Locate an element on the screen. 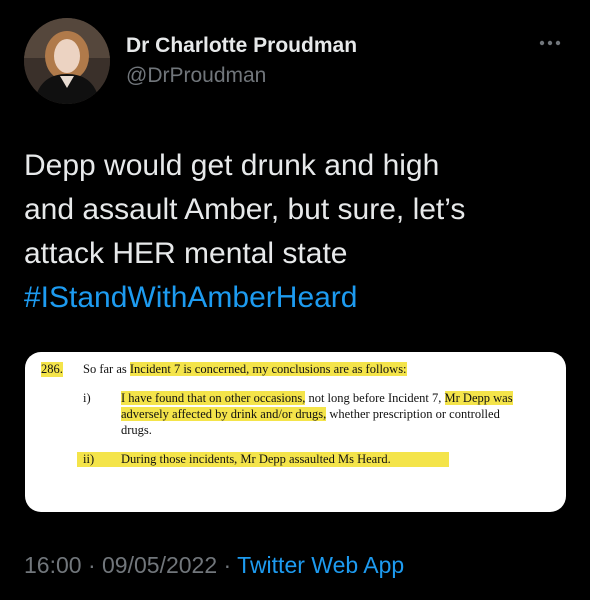 The height and width of the screenshot is (600, 590). doc-text: not long before Incident 7, is located at coordinates (375, 398).